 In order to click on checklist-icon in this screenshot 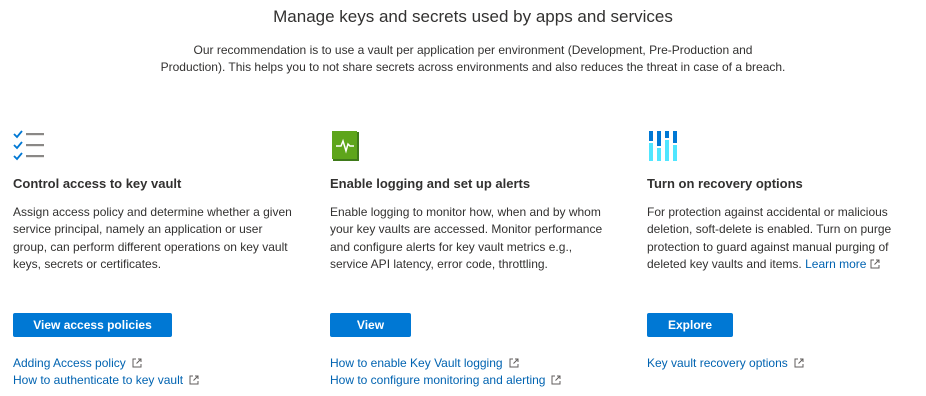, I will do `click(30, 146)`.